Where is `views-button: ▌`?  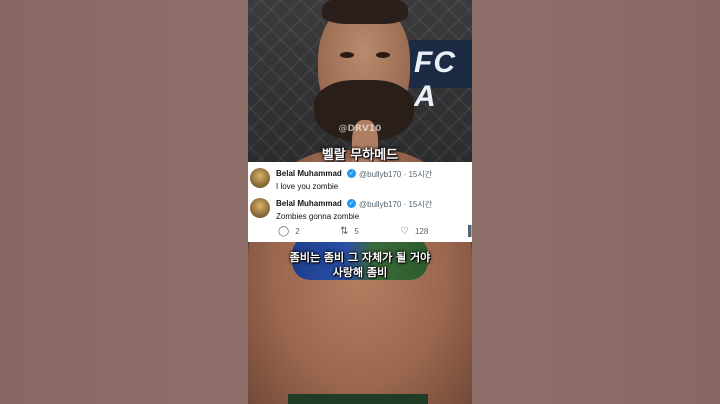
views-button: ▌ is located at coordinates (470, 231).